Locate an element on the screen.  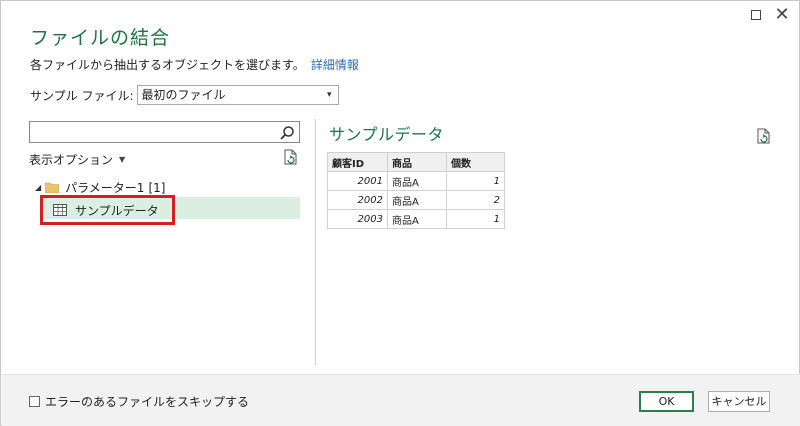
dialog-title: ファイルの結合 is located at coordinates (100, 38).